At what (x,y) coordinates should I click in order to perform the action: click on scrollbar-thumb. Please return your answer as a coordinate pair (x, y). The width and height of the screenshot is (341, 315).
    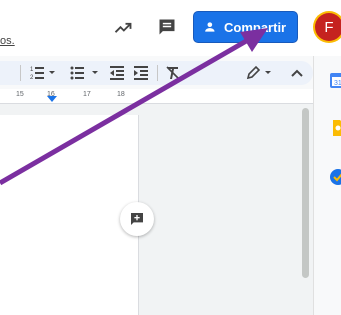
    Looking at the image, I should click on (305, 193).